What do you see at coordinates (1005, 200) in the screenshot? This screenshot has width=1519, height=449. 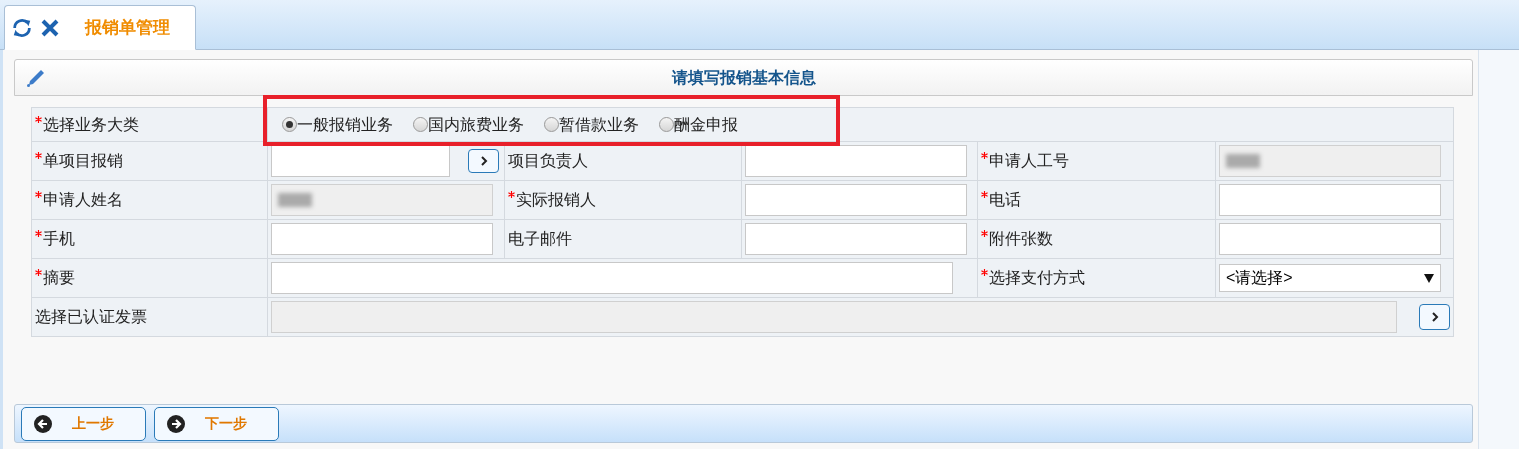 I see `field-label: 电话` at bounding box center [1005, 200].